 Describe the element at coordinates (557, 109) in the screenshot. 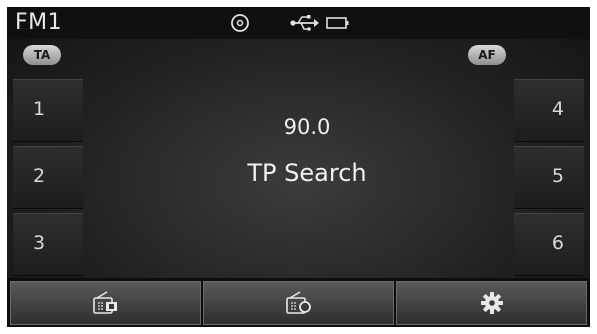

I see `preset-label: 4` at that location.